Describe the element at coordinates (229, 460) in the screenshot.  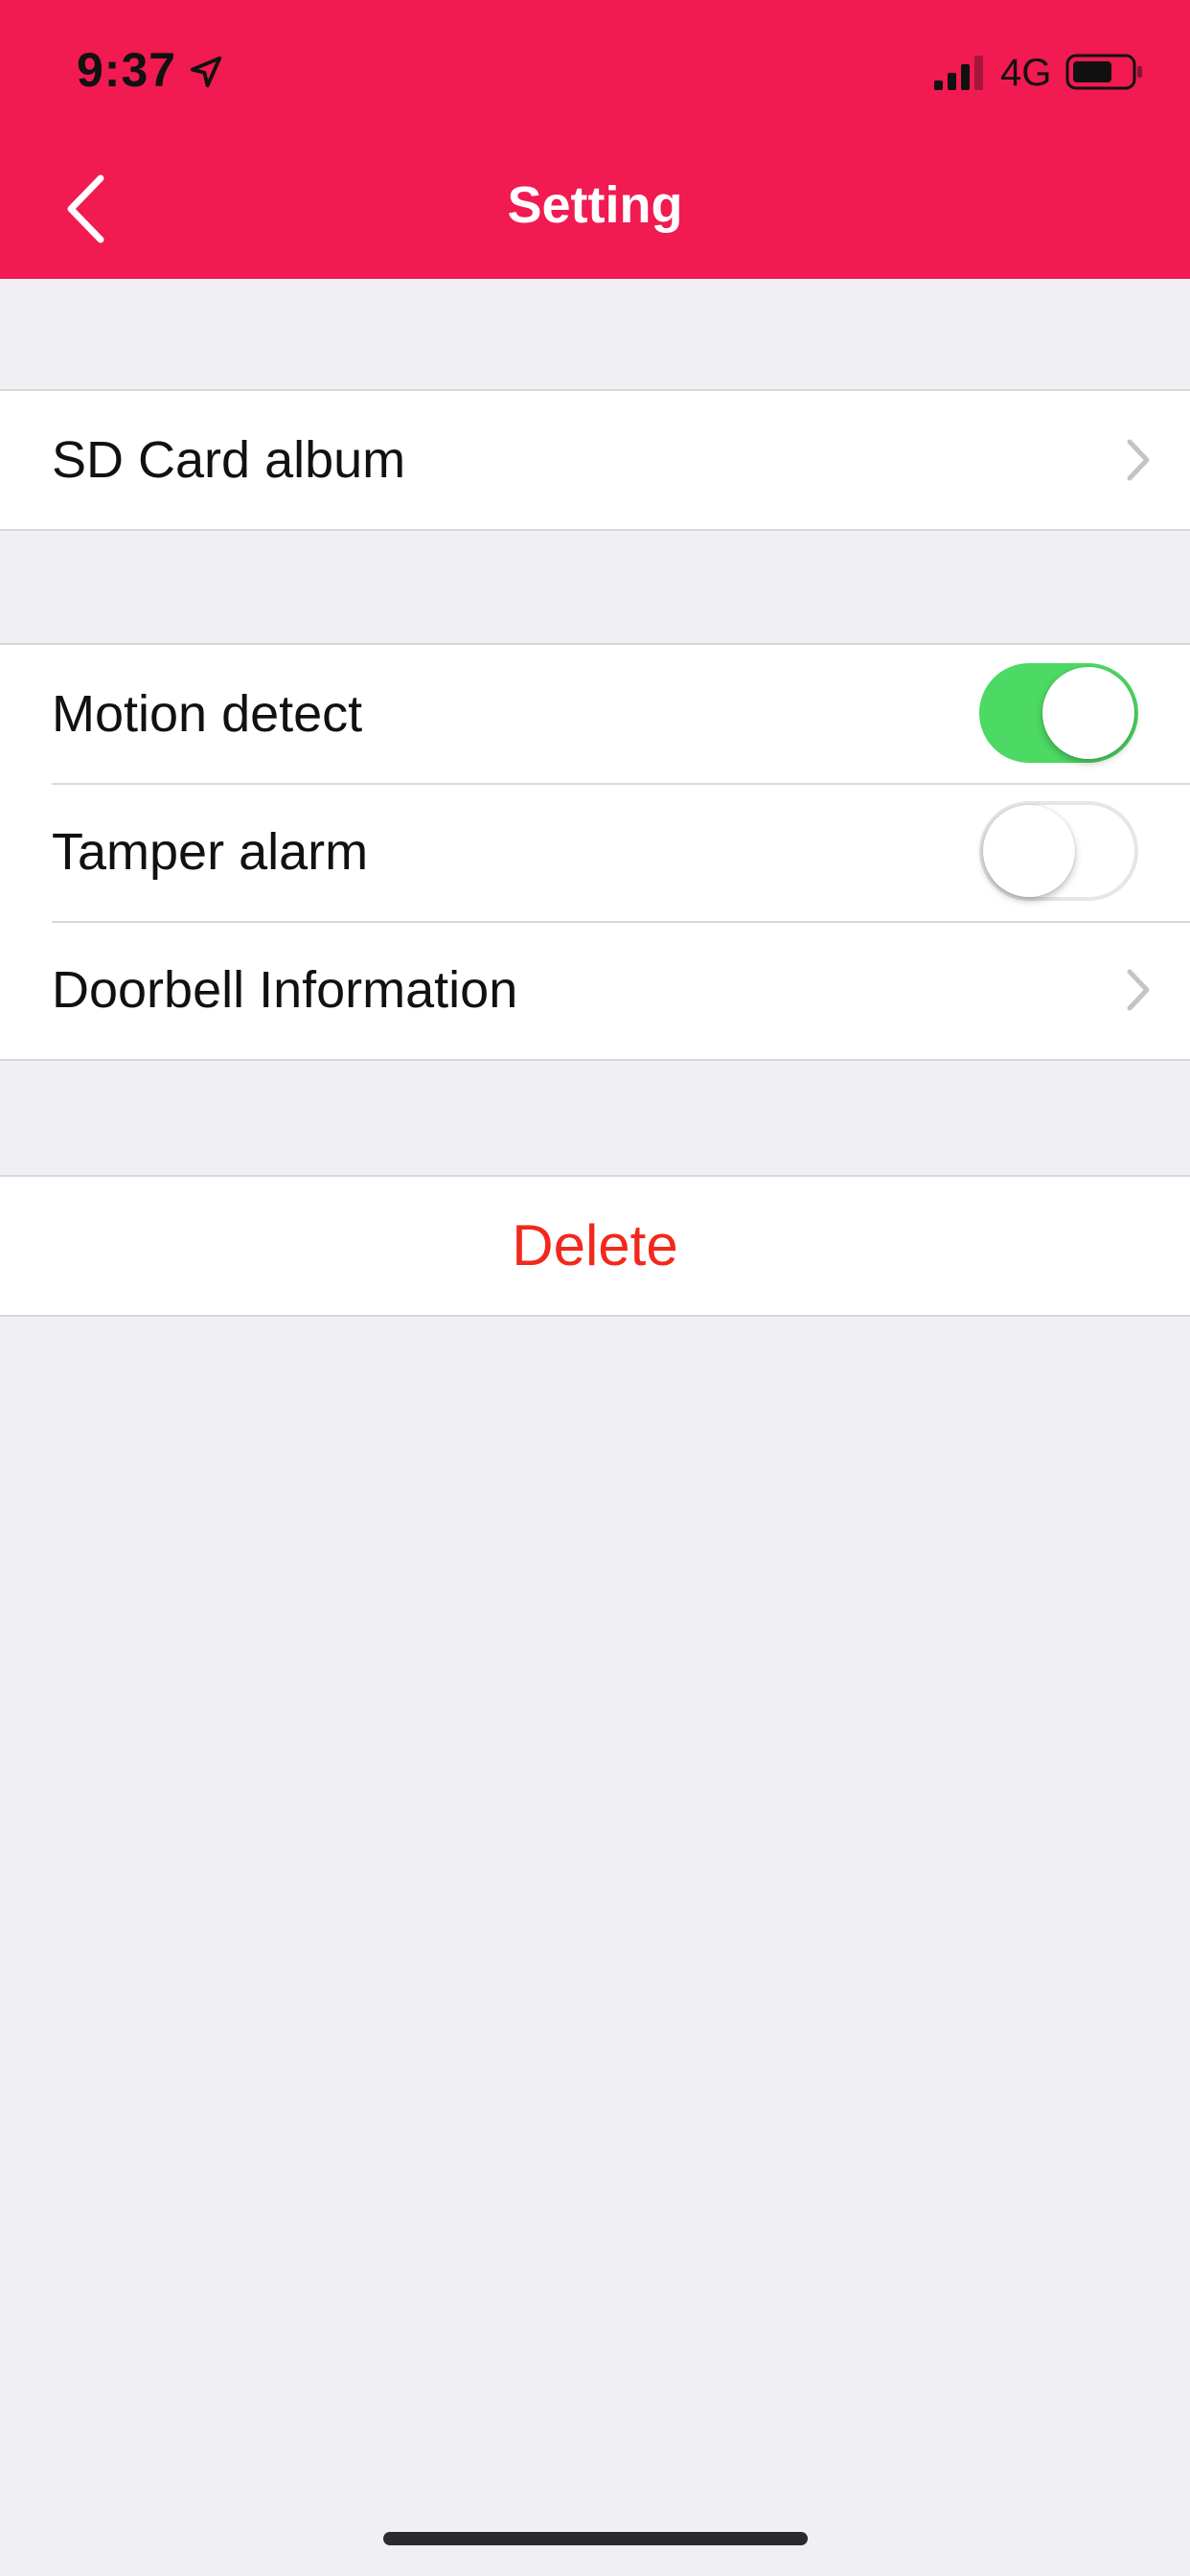
I see `sd-card-album-label: SD Card album` at that location.